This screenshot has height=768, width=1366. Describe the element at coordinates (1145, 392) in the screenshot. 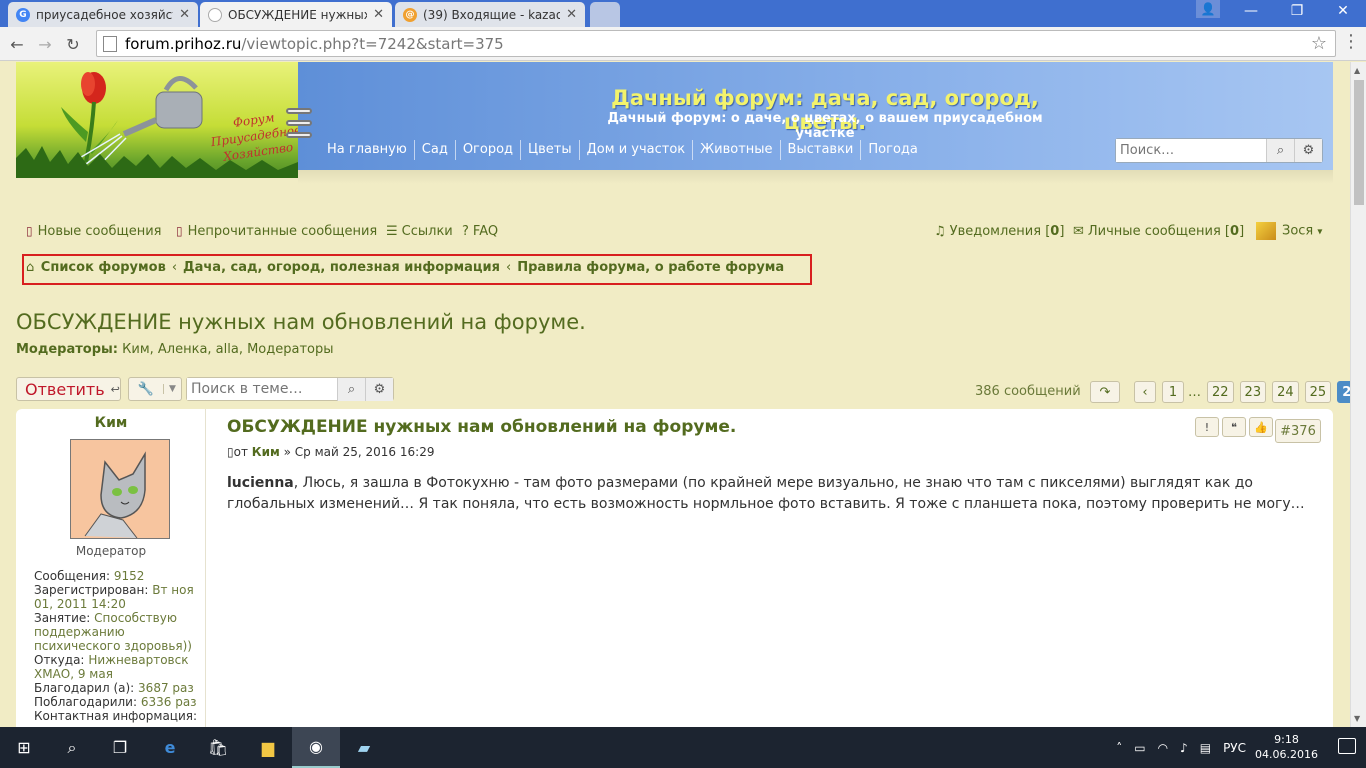

I see `previous-page-icon: ‹` at that location.